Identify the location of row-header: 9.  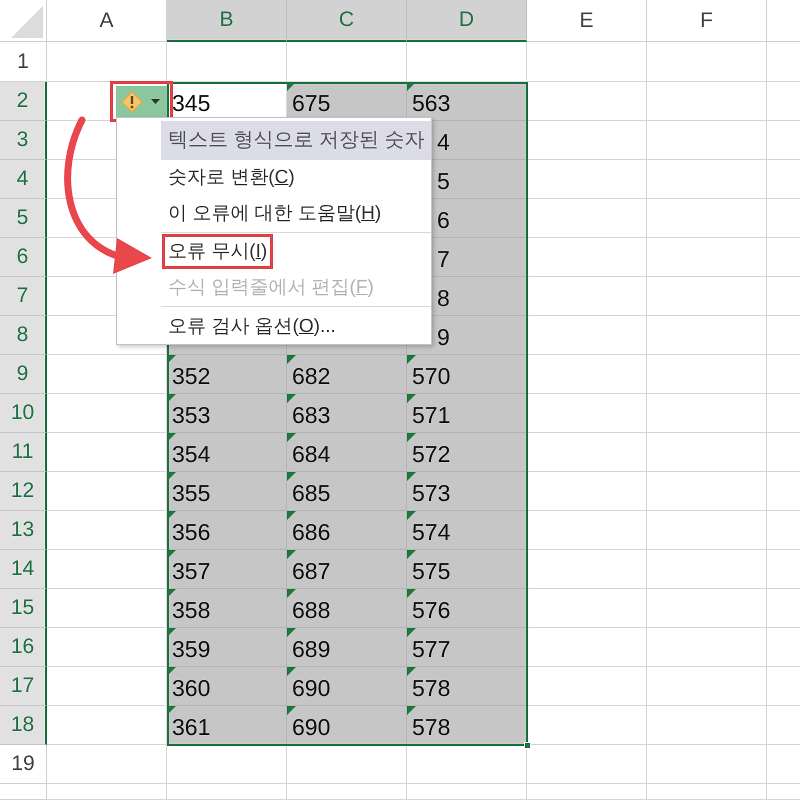
(23, 374).